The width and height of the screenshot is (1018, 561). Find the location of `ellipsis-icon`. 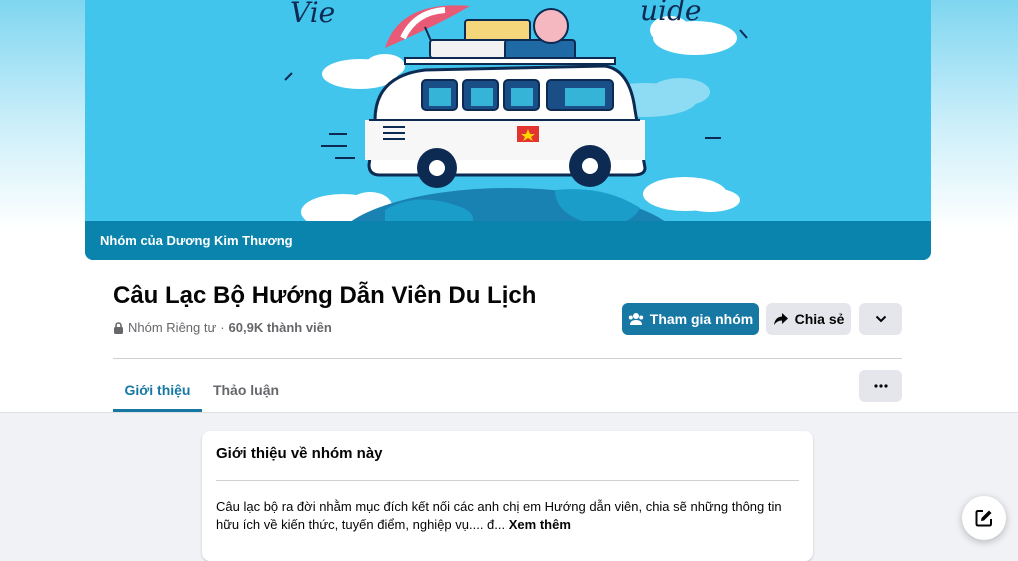

ellipsis-icon is located at coordinates (880, 386).